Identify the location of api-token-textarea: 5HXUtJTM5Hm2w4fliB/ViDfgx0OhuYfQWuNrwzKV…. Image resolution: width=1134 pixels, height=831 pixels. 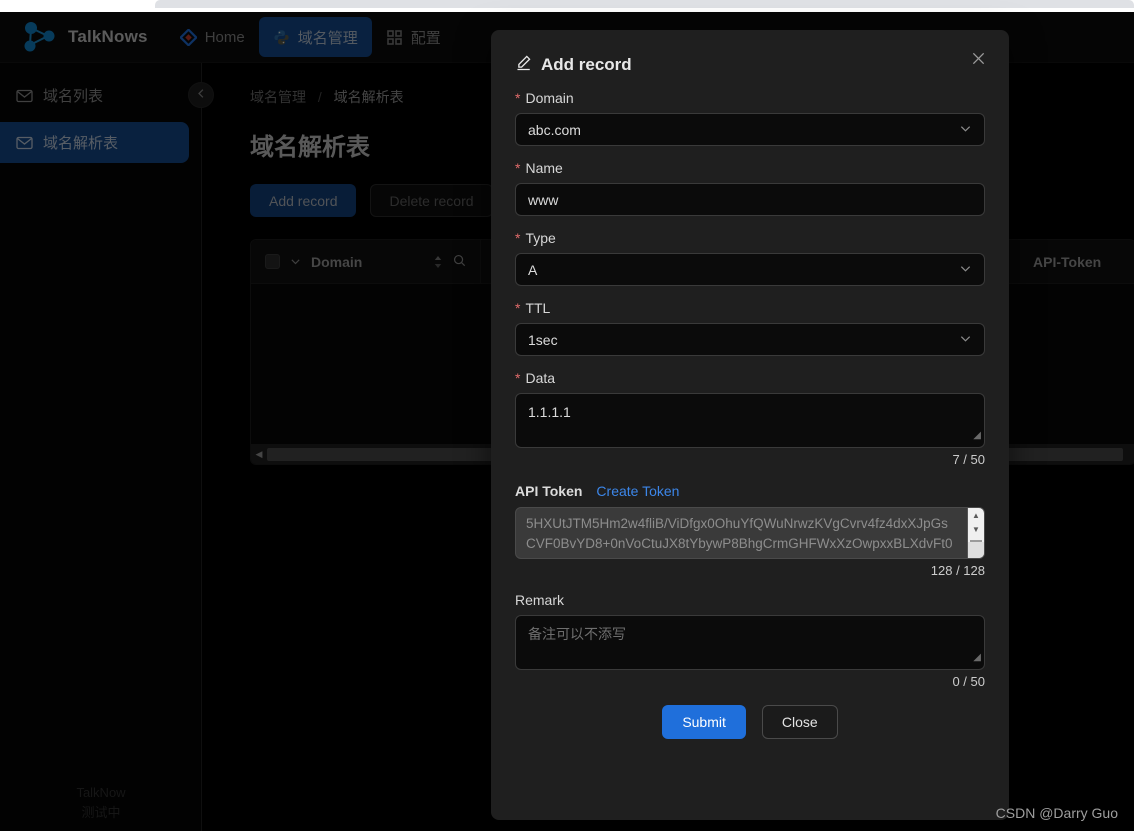
(750, 533).